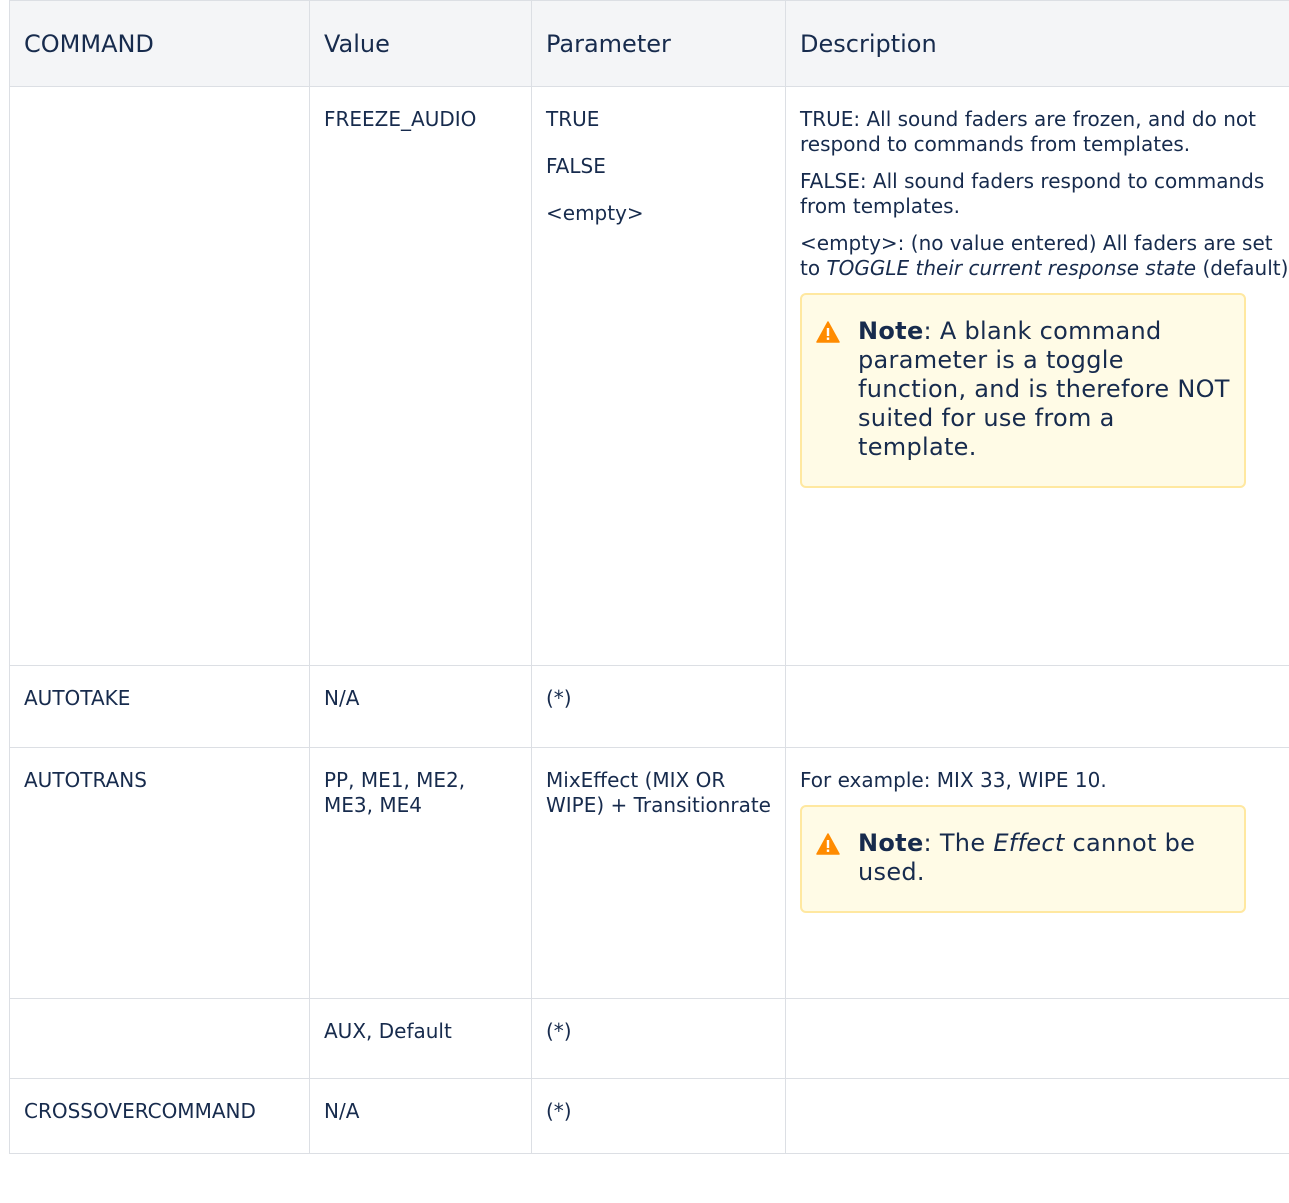 This screenshot has height=1203, width=1289. I want to click on table-row: AUTOTAKE N/A (*), so click(649, 706).